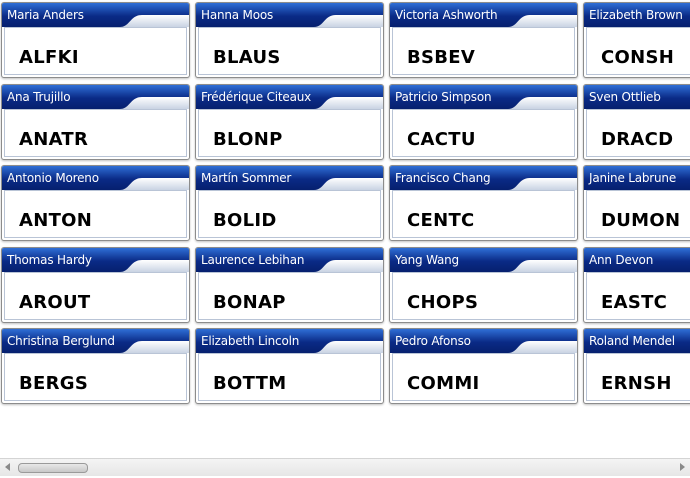 The image size is (690, 478). I want to click on customer-card: Maria Anders ALFKI, so click(95, 40).